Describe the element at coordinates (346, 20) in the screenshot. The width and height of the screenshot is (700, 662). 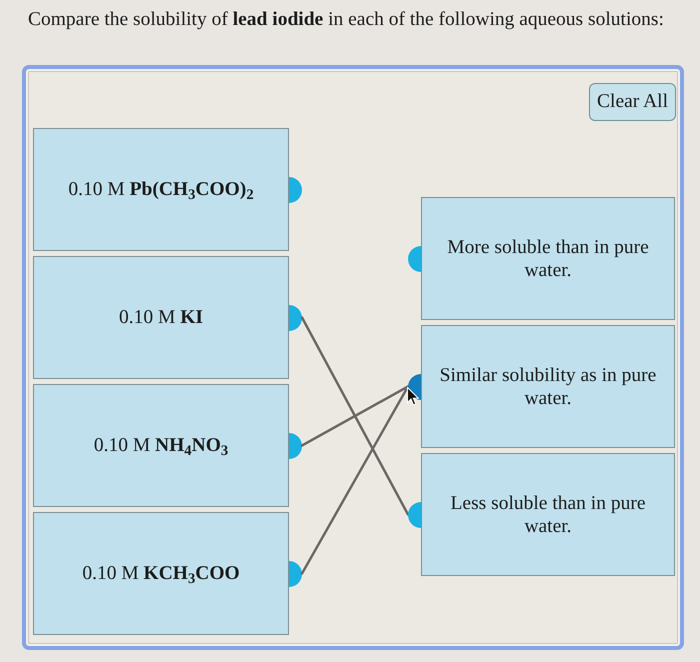
I see `question-text: Compare the solubility of lead iodide in each of the following aqueous solutions:` at that location.